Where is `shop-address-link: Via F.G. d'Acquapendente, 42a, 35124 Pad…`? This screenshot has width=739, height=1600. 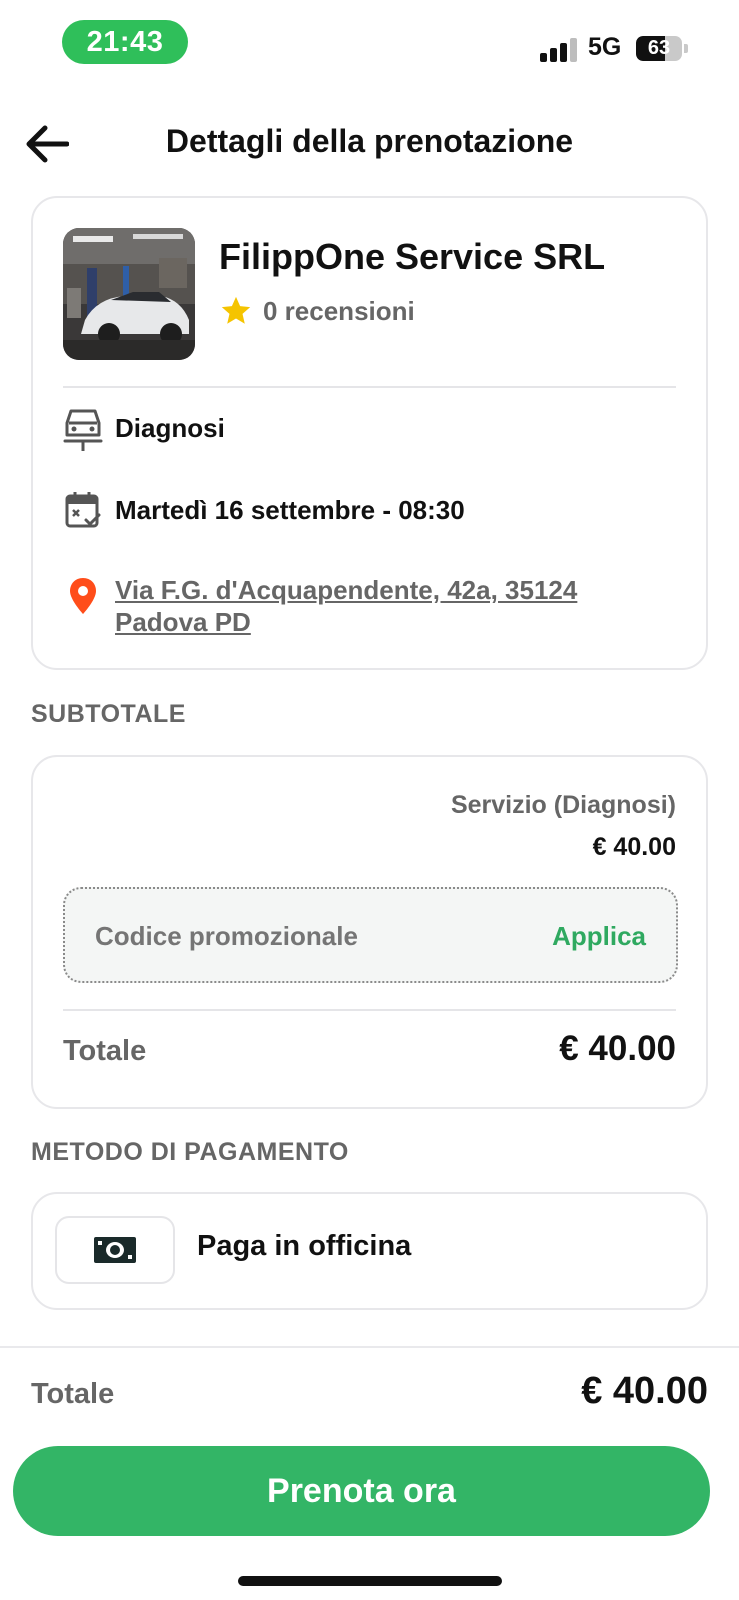 shop-address-link: Via F.G. d'Acquapendente, 42a, 35124 Pad… is located at coordinates (375, 606).